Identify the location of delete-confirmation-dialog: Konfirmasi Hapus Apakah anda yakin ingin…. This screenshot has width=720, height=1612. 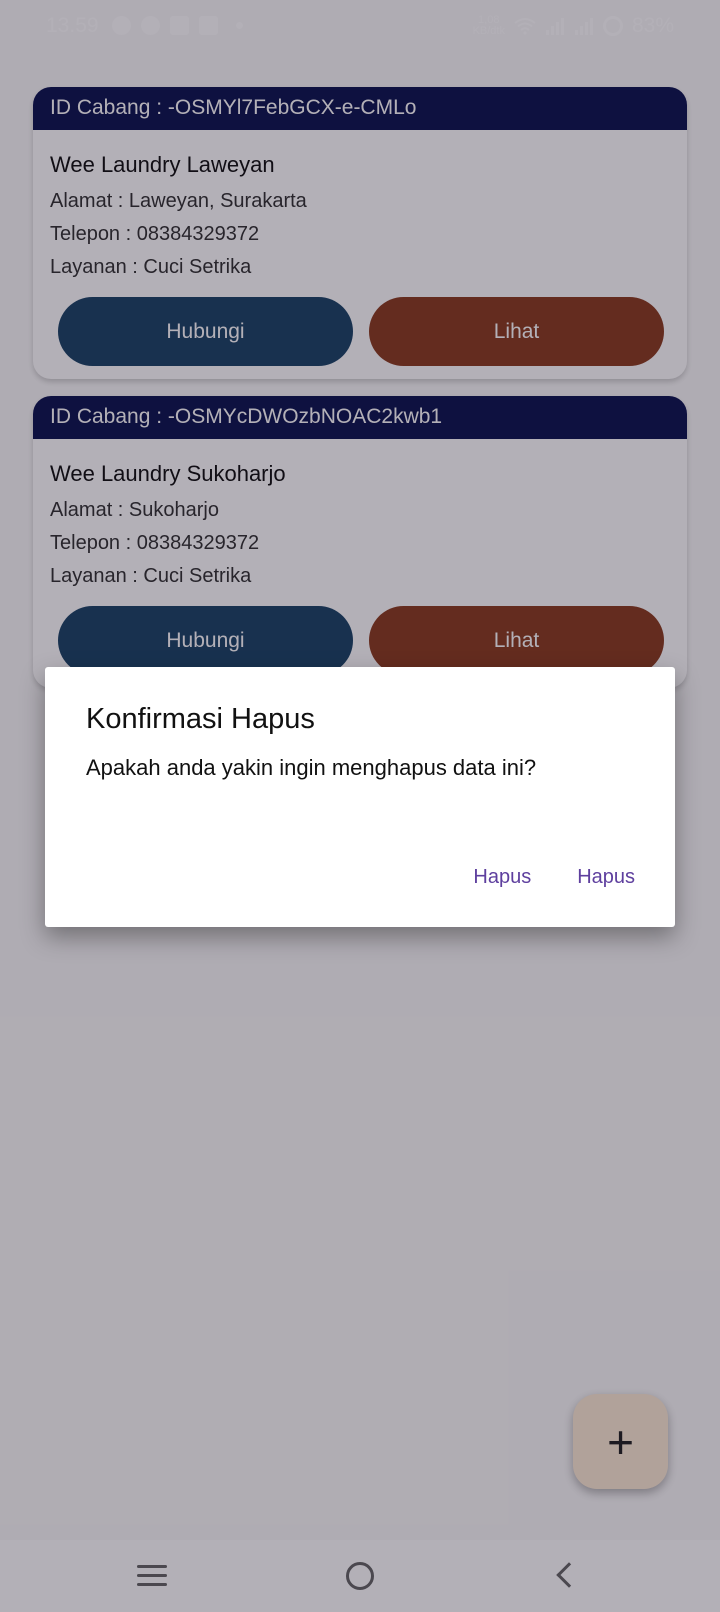
(360, 797).